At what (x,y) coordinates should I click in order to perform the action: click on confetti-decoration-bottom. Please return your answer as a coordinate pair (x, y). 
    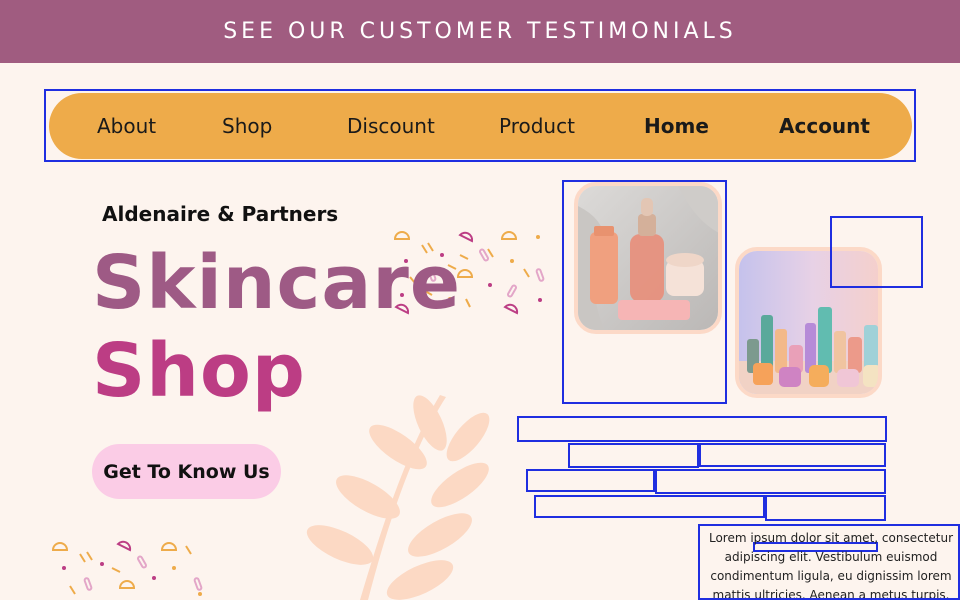
    Looking at the image, I should click on (127, 568).